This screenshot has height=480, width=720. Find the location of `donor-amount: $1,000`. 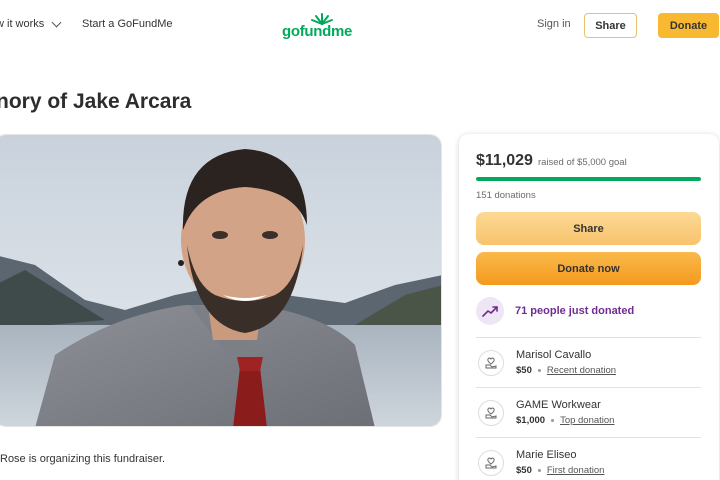

donor-amount: $1,000 is located at coordinates (531, 420).